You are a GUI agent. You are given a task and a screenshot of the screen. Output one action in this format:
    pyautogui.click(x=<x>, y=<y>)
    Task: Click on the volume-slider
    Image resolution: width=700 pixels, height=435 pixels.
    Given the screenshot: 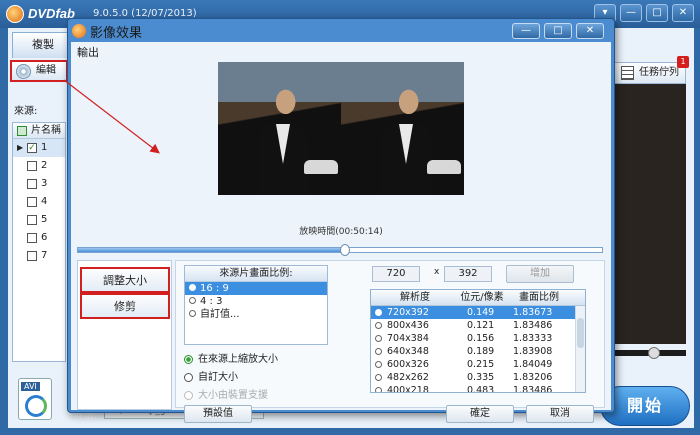 What is the action you would take?
    pyautogui.click(x=649, y=353)
    